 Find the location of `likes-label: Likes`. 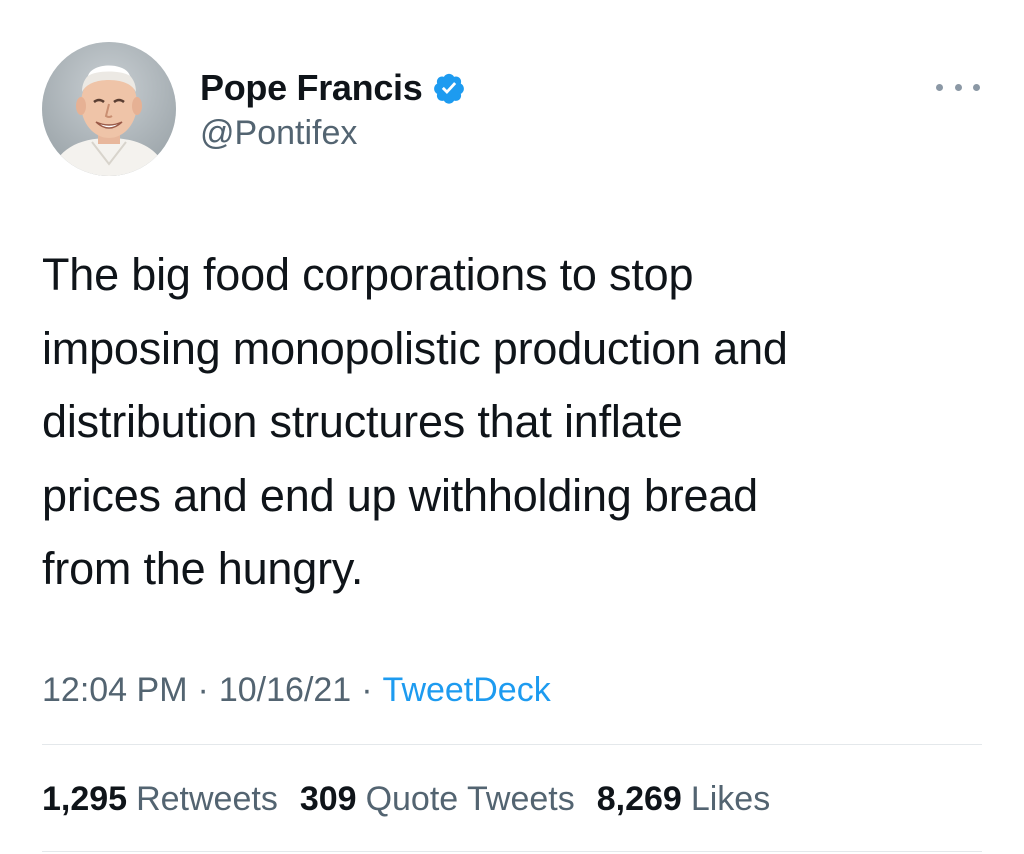

likes-label: Likes is located at coordinates (730, 798).